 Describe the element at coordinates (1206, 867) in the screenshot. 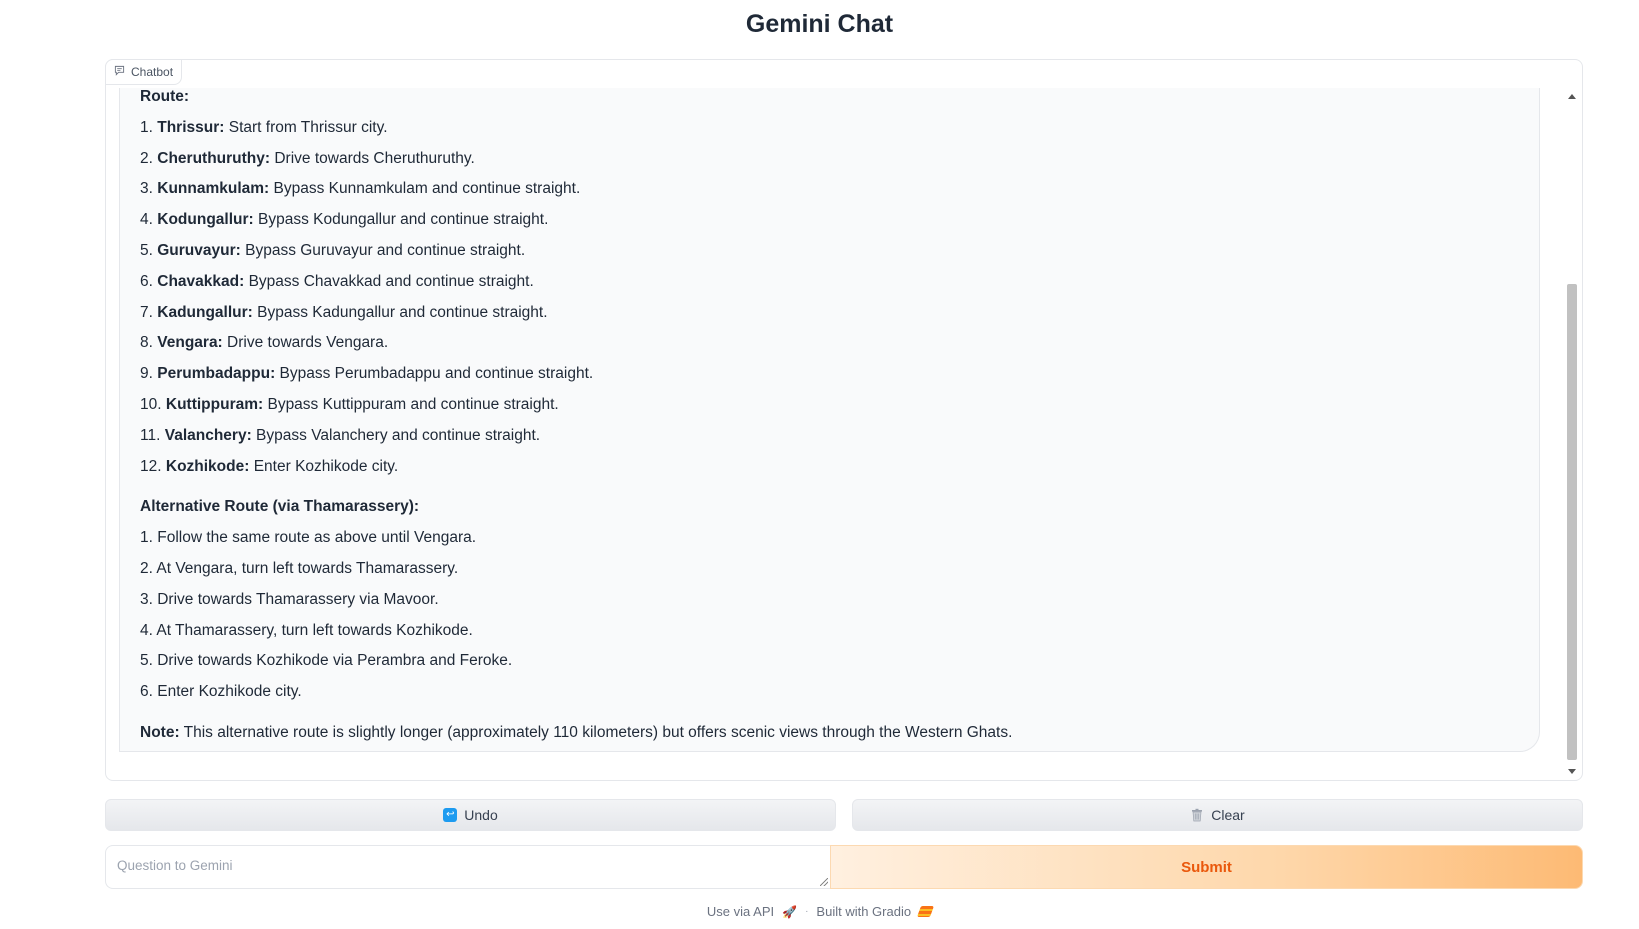

I see `submit-button: Submit` at that location.